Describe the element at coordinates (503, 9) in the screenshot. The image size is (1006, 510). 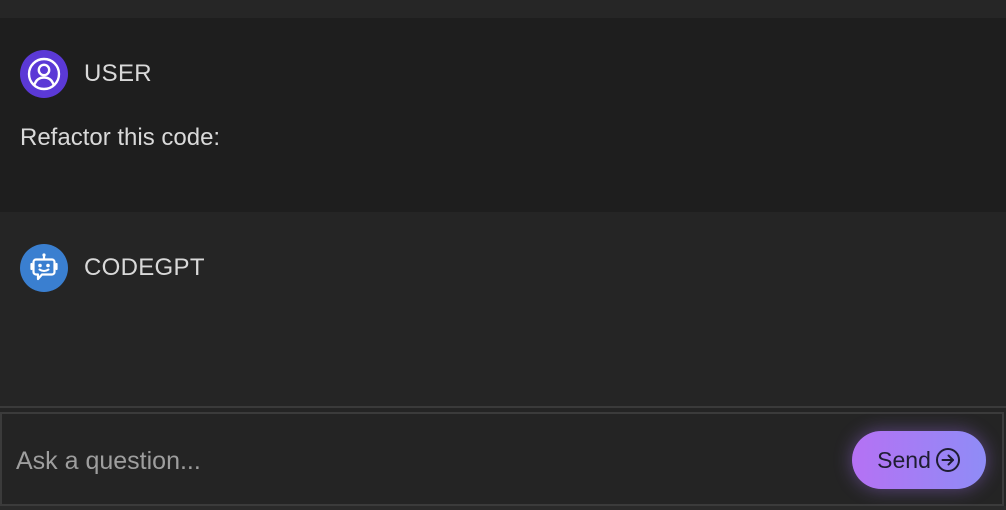
I see `top-strip` at that location.